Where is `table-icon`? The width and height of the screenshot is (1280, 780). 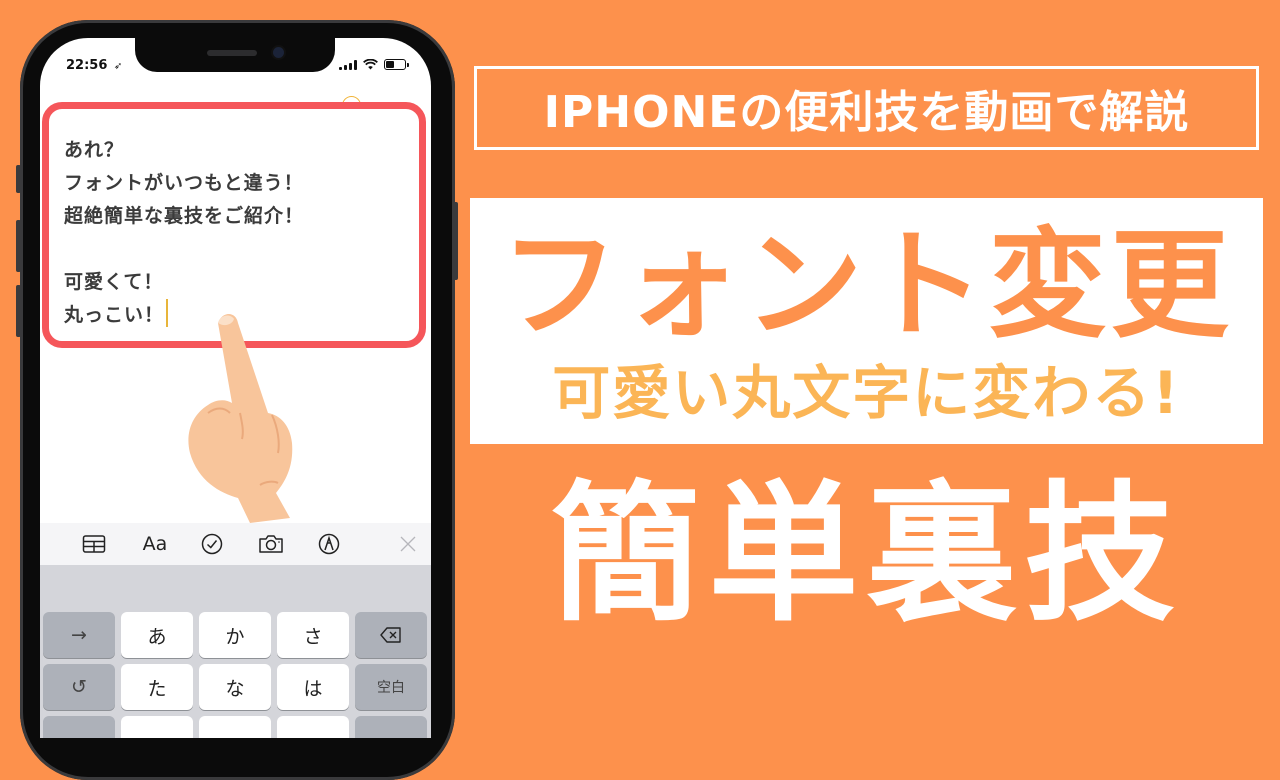
table-icon is located at coordinates (94, 544).